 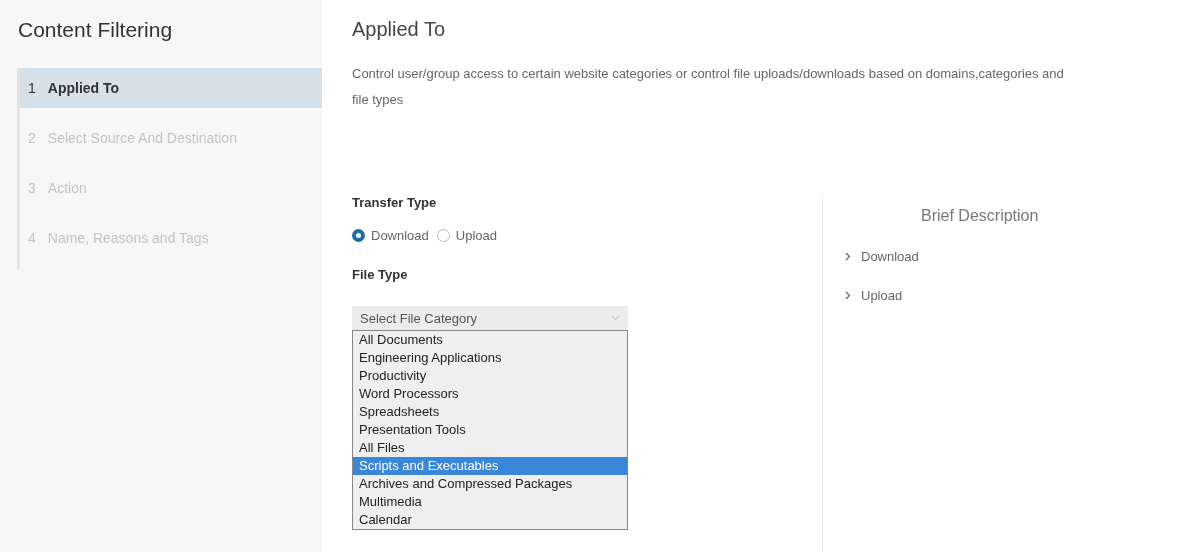 What do you see at coordinates (615, 318) in the screenshot?
I see `chevron-down-icon` at bounding box center [615, 318].